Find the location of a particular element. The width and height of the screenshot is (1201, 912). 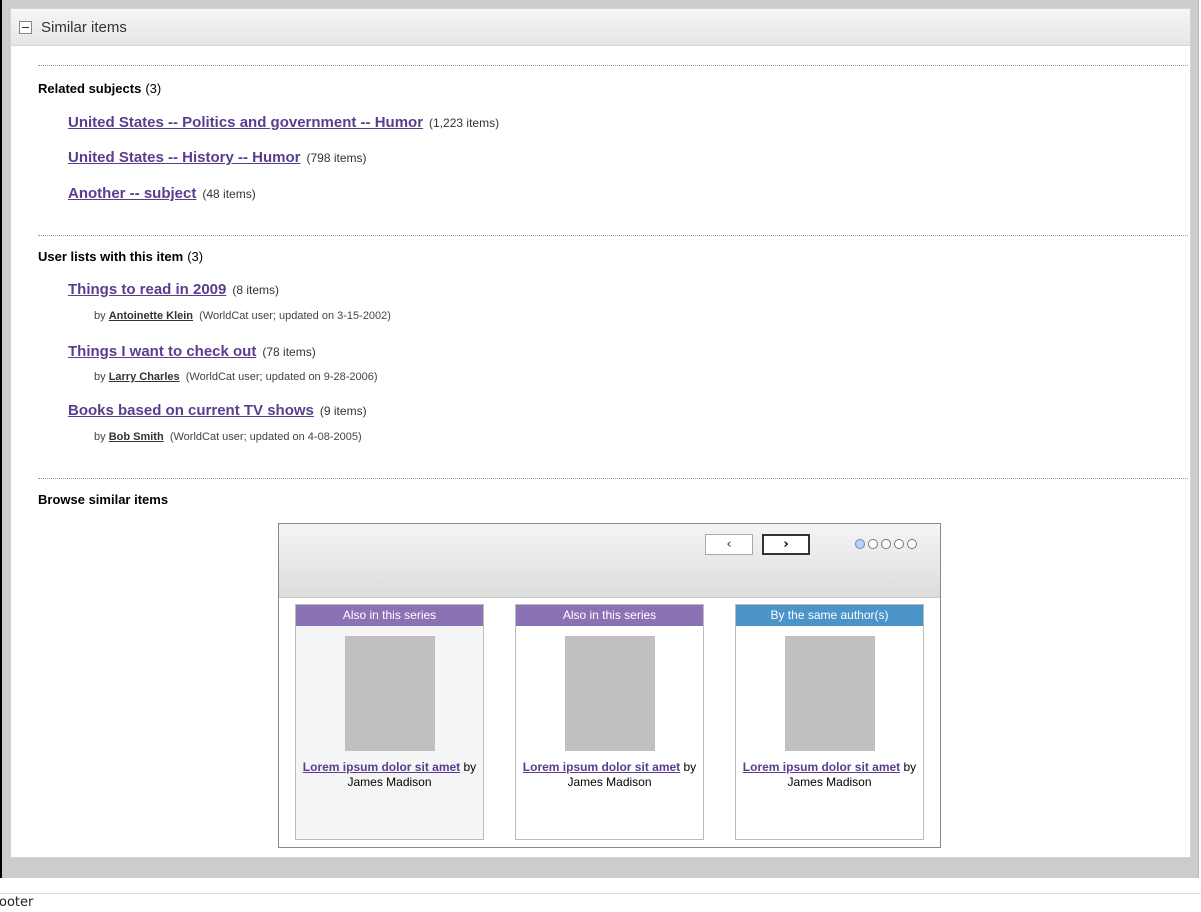

user-list-link: Things I want to check out is located at coordinates (162, 351).